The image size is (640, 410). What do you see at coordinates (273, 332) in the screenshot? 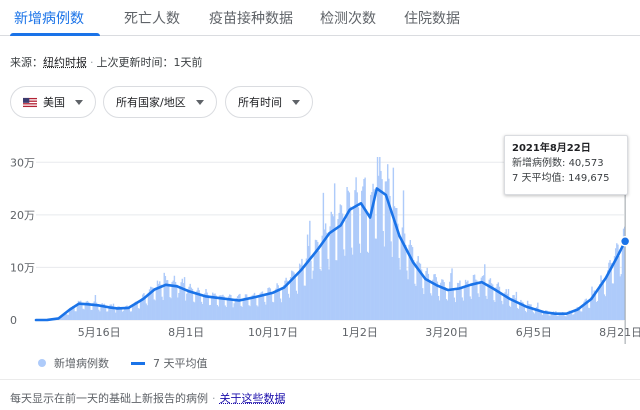
I see `x-tick-label: 10月17日` at bounding box center [273, 332].